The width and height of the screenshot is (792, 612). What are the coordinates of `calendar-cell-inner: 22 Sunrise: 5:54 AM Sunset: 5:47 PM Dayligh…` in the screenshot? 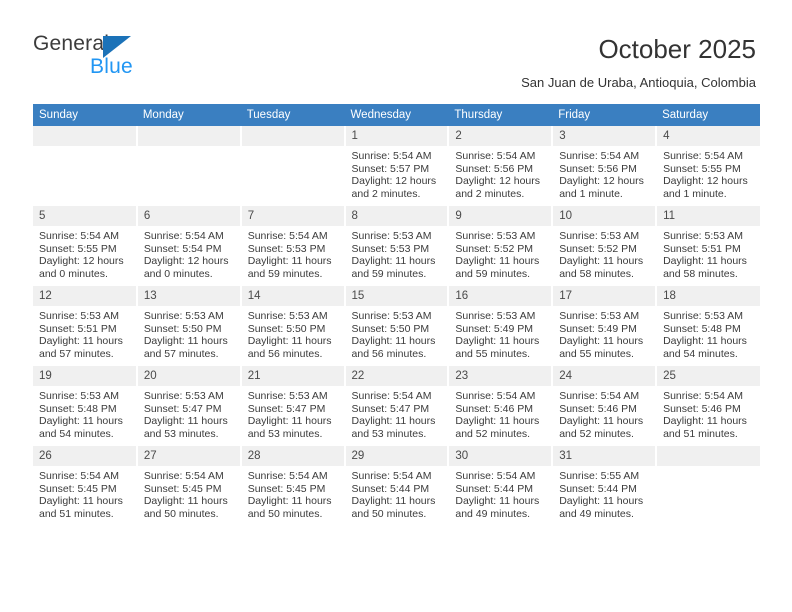 It's located at (396, 405).